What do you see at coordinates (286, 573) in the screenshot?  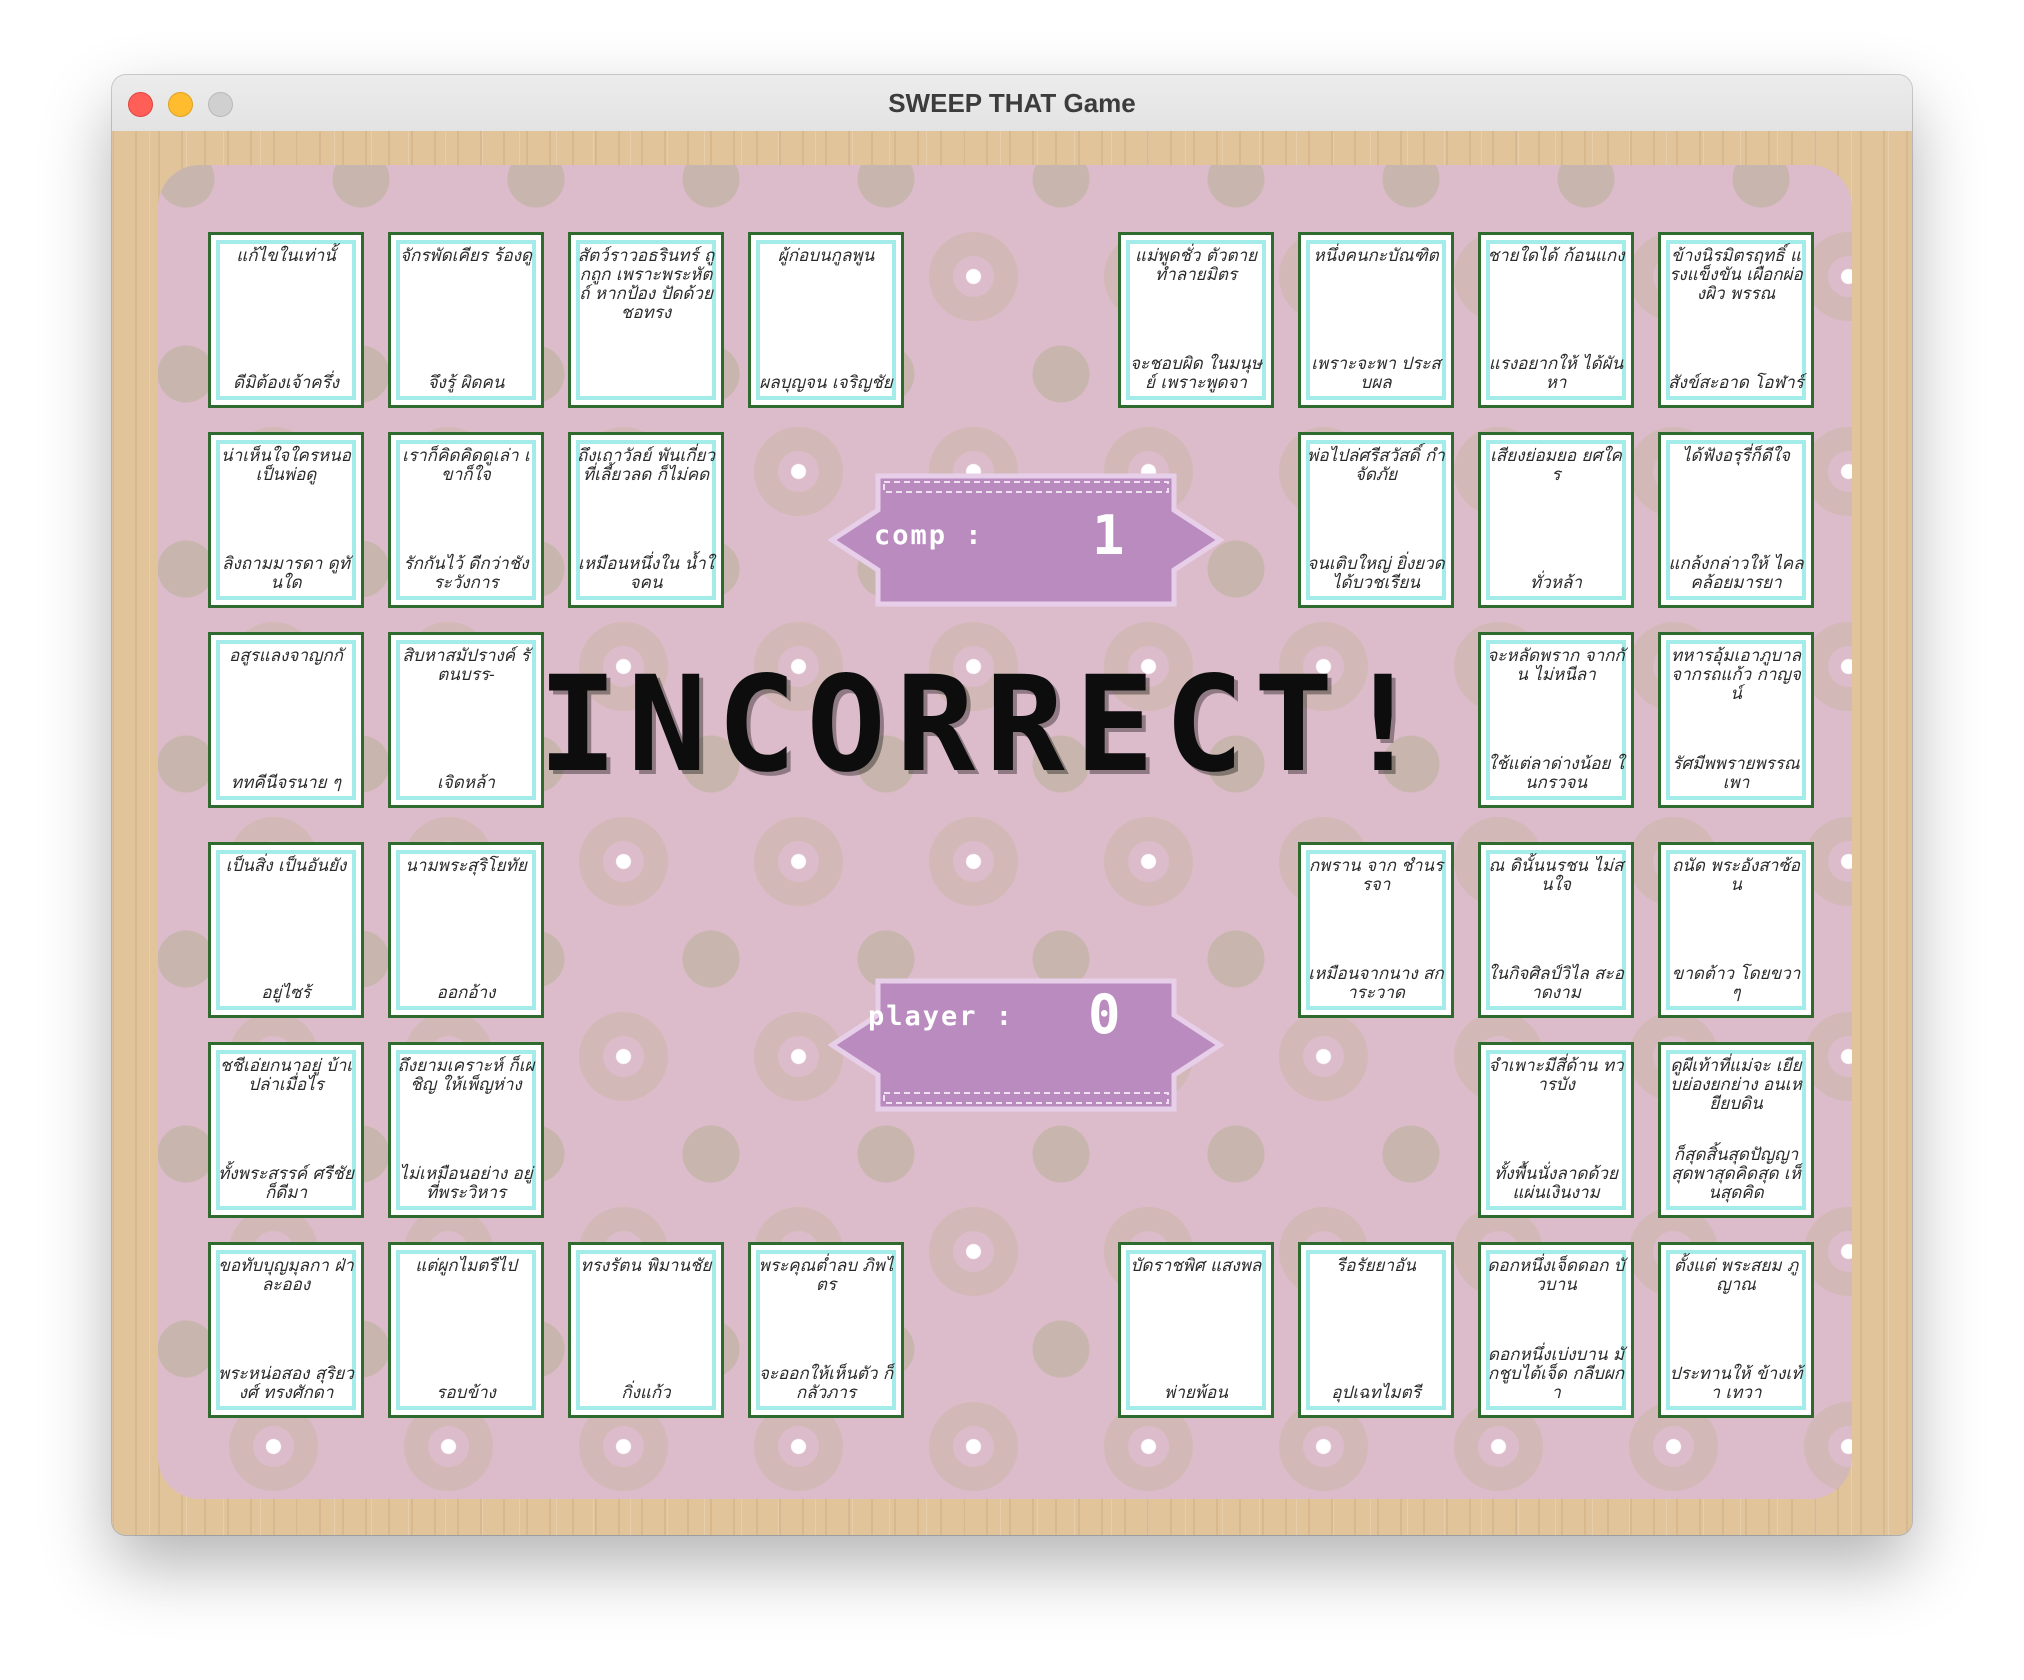 I see `card-bottom-text: ลิงถามมารดา ดูทันใด` at bounding box center [286, 573].